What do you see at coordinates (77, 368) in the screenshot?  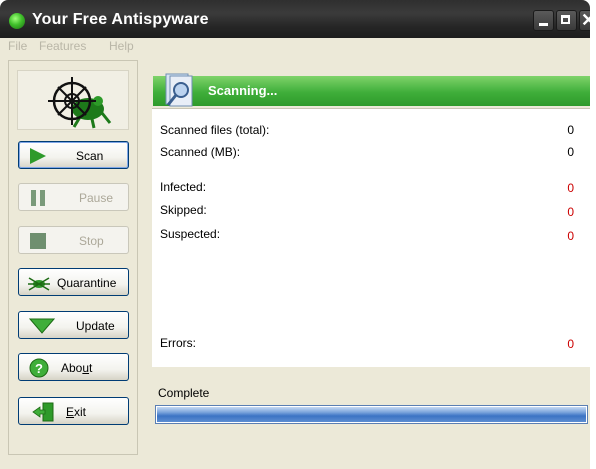 I see `about-button-label: About` at bounding box center [77, 368].